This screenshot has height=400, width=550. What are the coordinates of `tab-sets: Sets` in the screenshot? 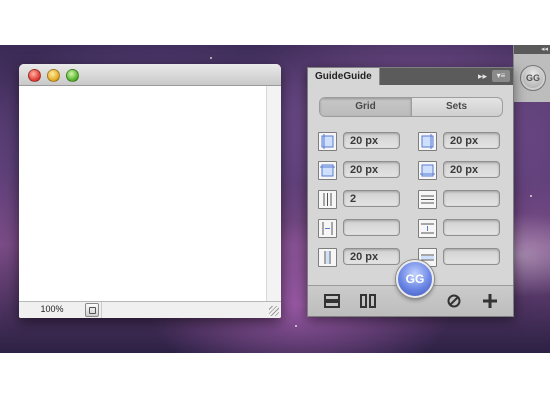 It's located at (456, 107).